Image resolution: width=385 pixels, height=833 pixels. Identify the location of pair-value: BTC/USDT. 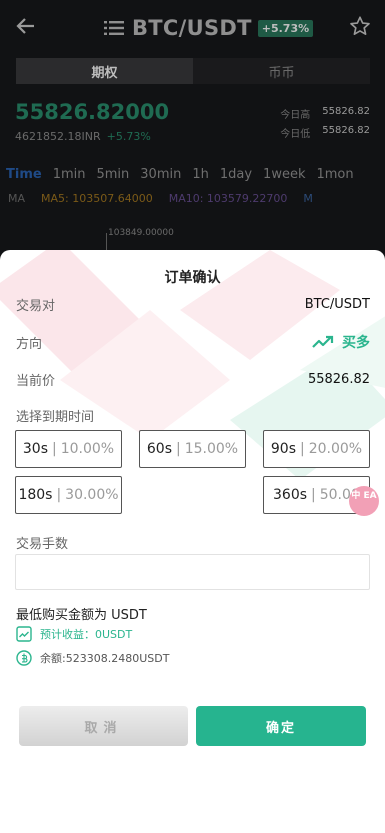
(337, 304).